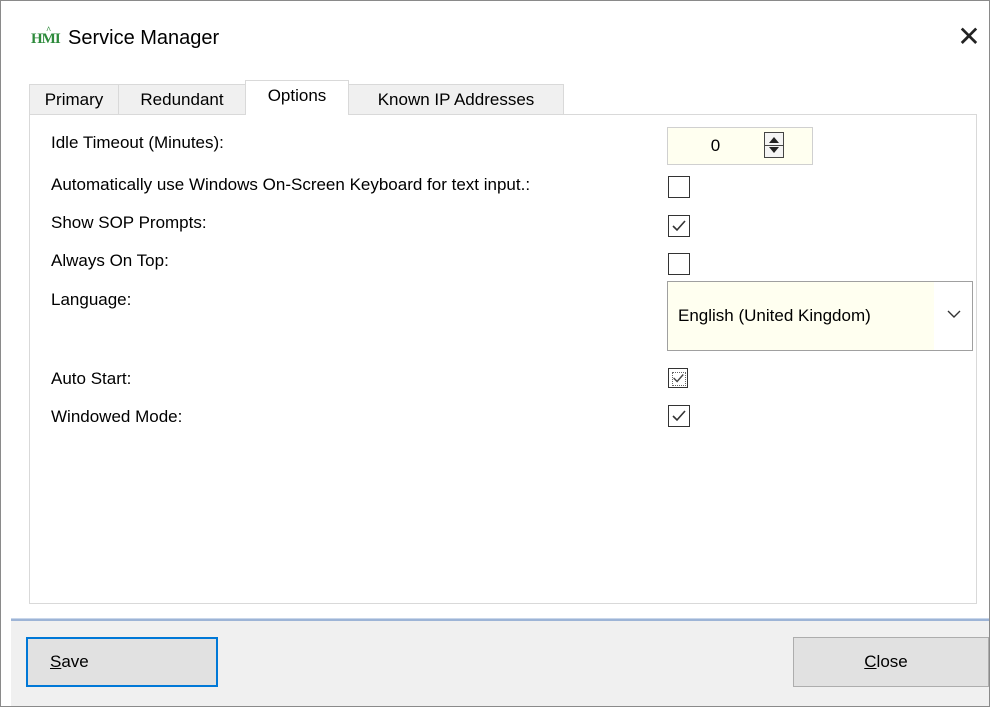  I want to click on chevron-down-icon, so click(954, 314).